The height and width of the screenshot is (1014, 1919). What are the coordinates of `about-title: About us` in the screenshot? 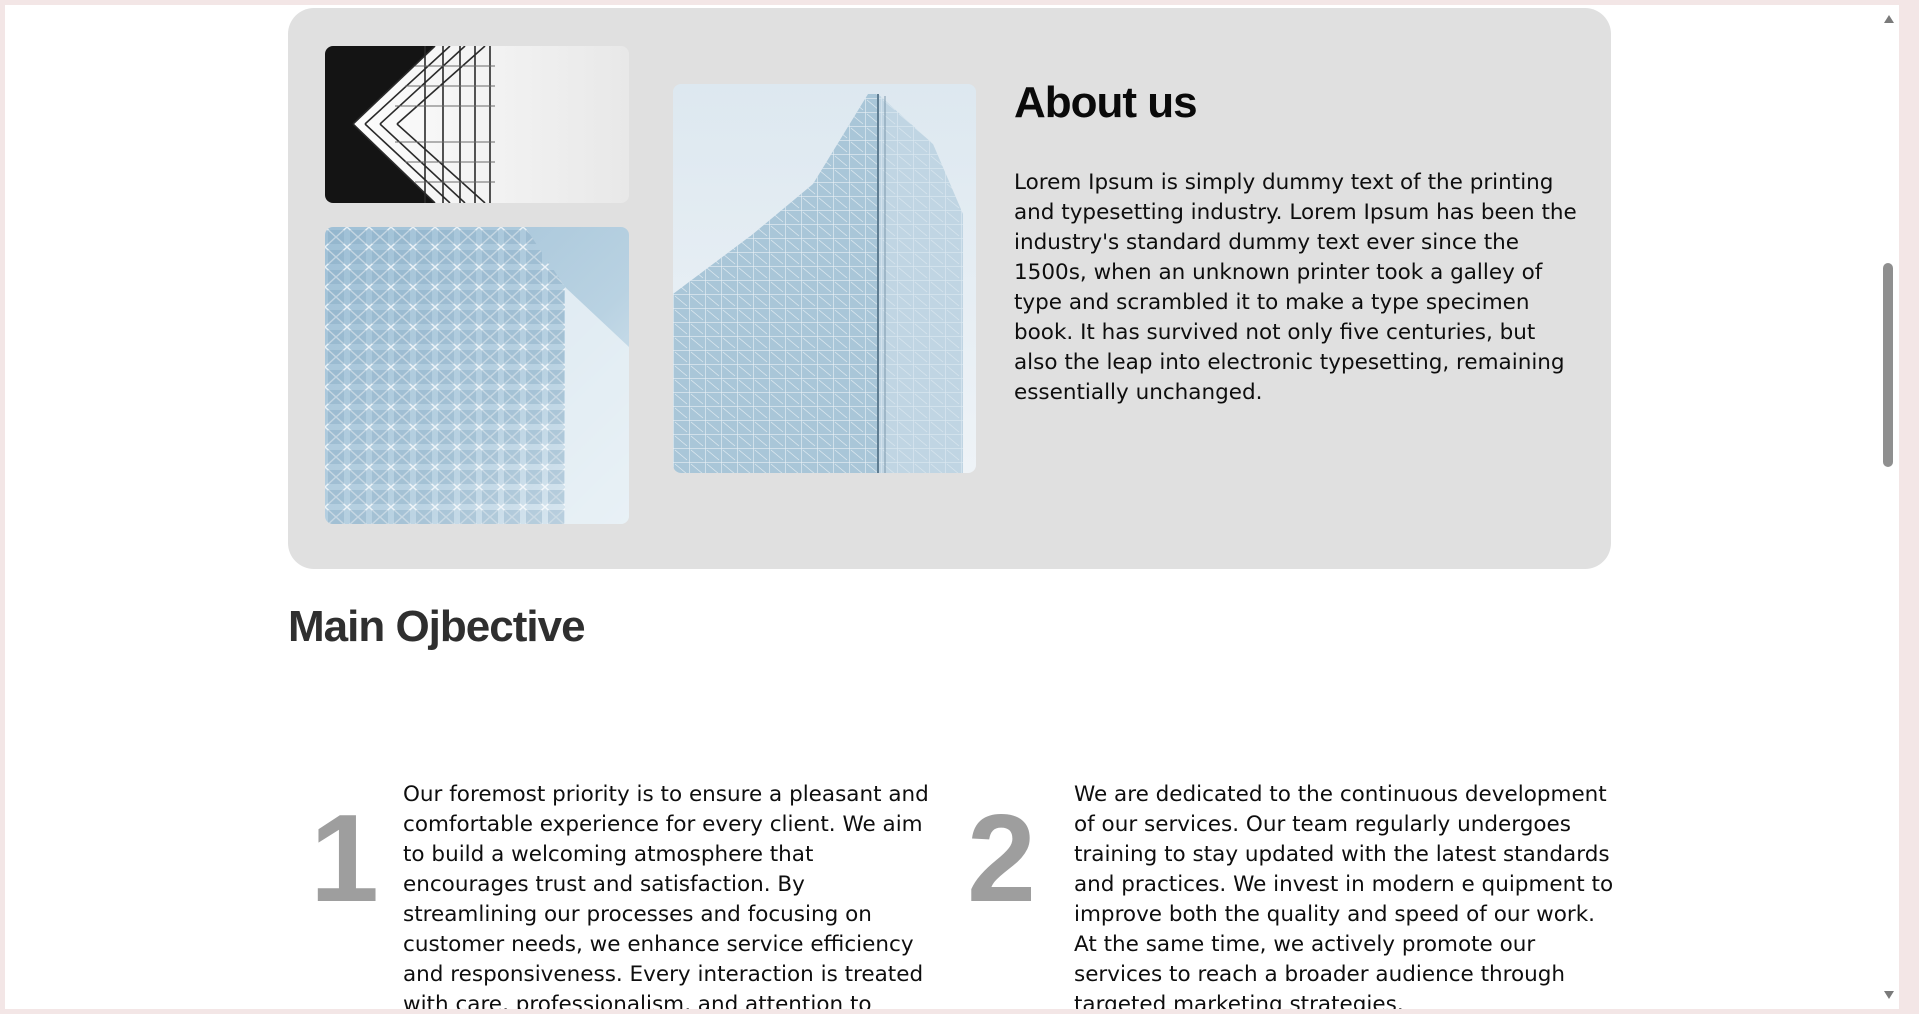 It's located at (1106, 102).